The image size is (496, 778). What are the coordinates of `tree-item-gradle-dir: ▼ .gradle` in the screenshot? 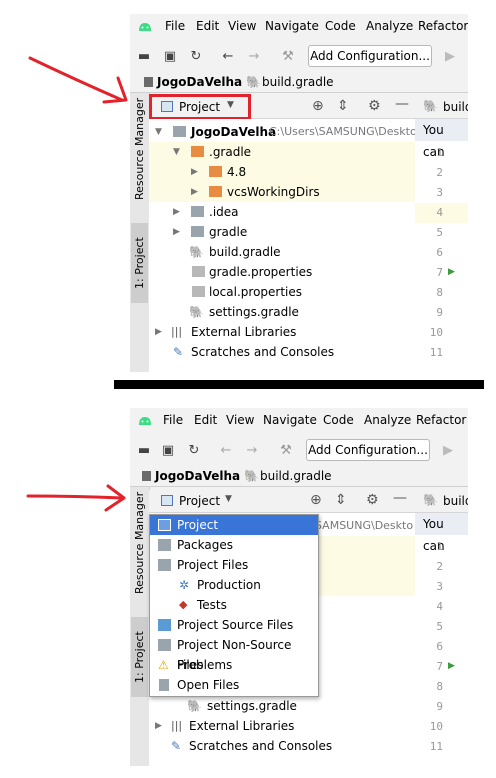 It's located at (282, 152).